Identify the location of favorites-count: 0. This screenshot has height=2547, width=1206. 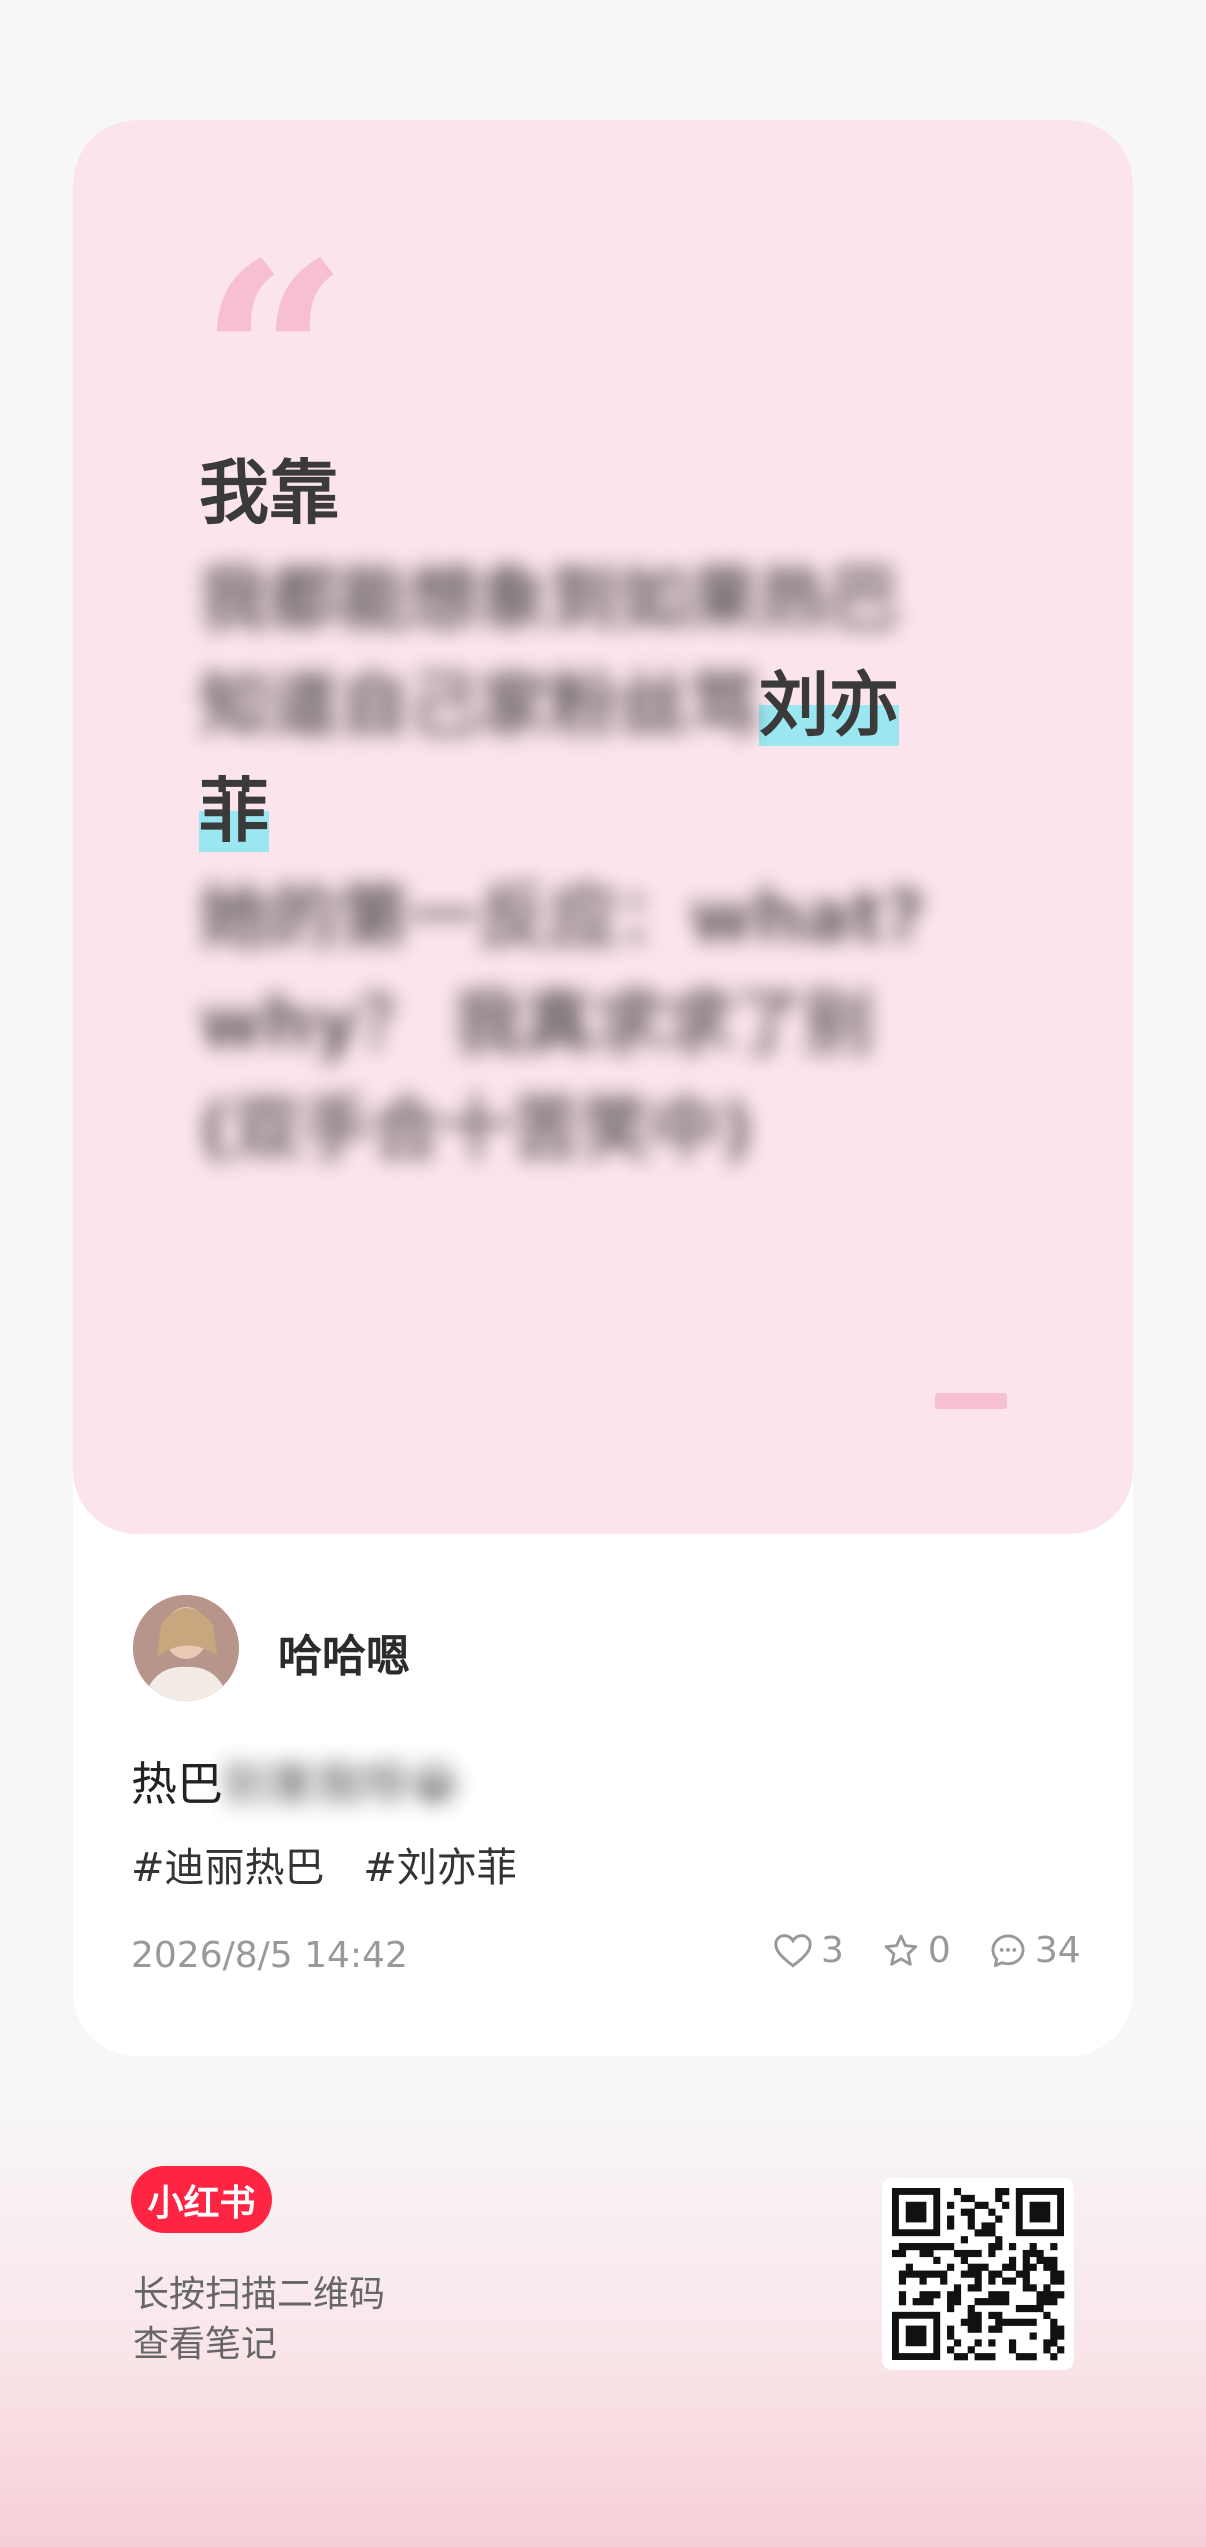
(939, 1950).